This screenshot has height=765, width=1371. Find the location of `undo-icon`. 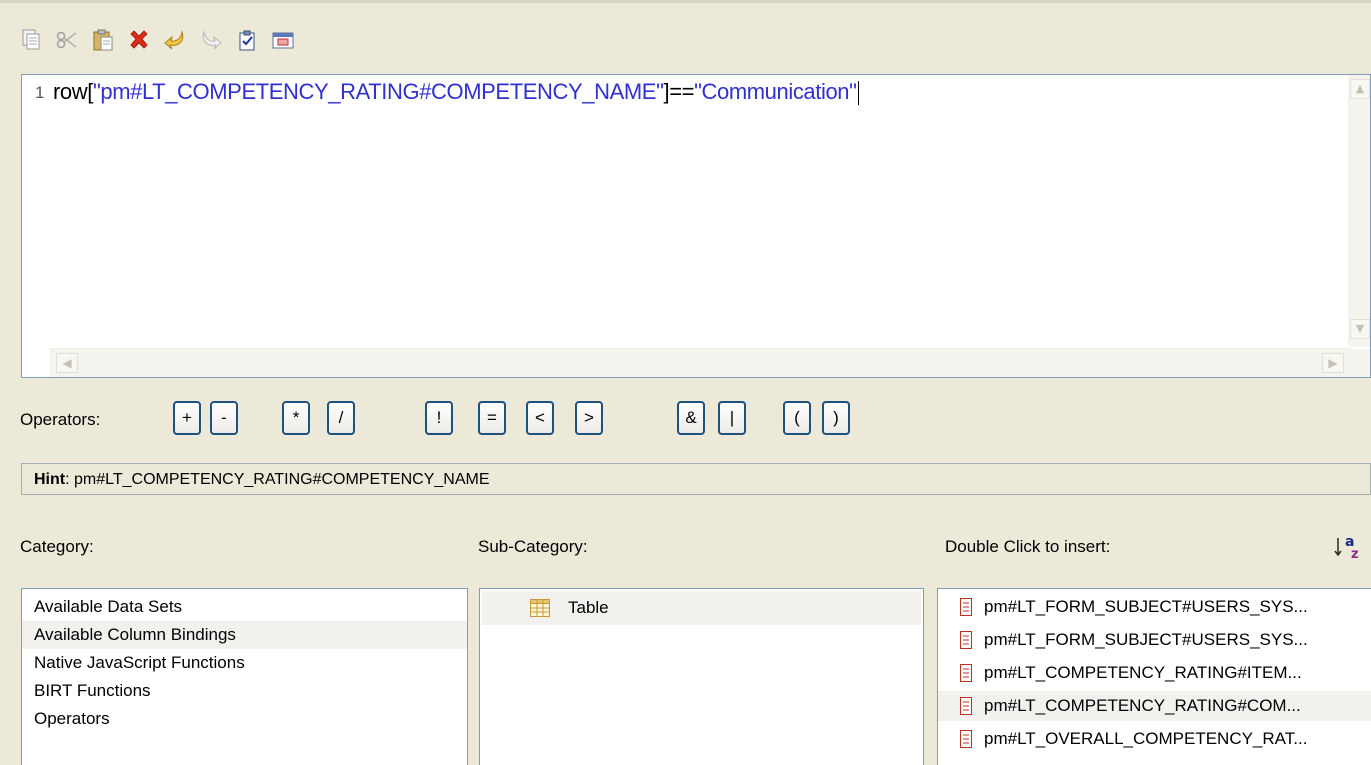

undo-icon is located at coordinates (175, 40).